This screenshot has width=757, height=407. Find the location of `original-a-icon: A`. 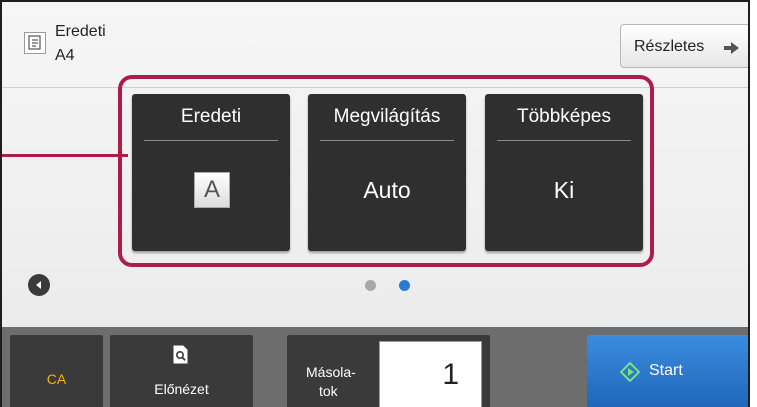

original-a-icon: A is located at coordinates (212, 190).